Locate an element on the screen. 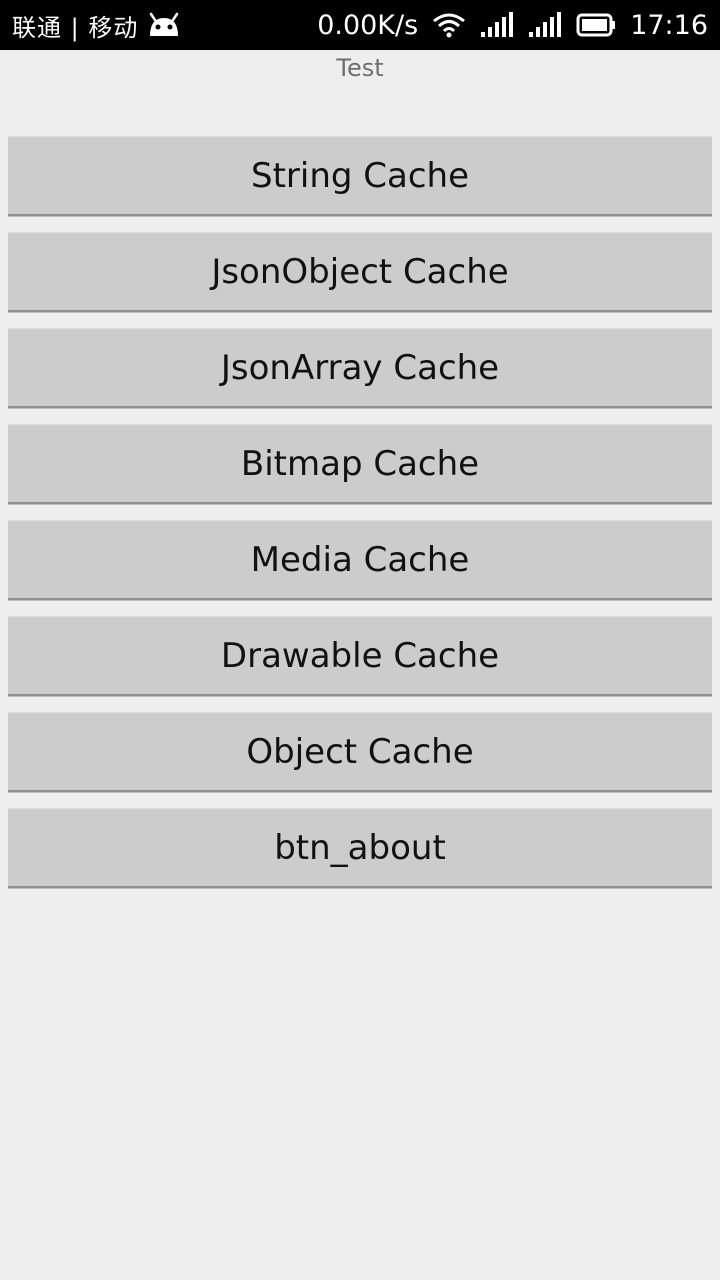  drawable-cache-button: Drawable Cache is located at coordinates (360, 656).